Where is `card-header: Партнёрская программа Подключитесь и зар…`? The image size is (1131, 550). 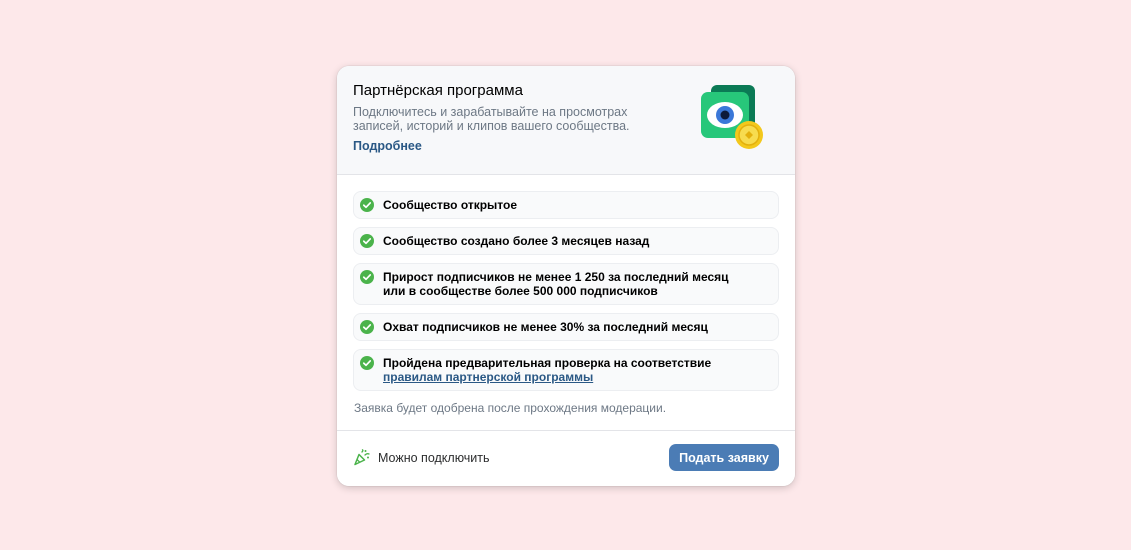 card-header: Партнёрская программа Подключитесь и зар… is located at coordinates (566, 120).